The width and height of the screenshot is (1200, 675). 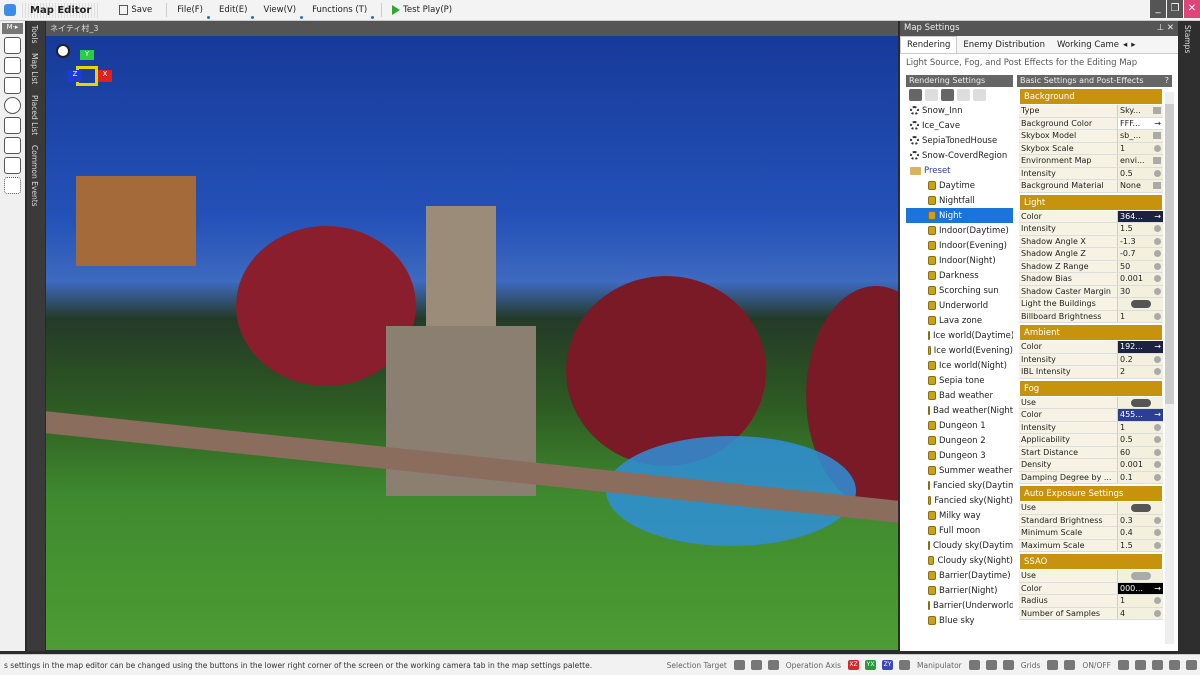 I want to click on tab-placed-list: Placed List, so click(x=34, y=115).